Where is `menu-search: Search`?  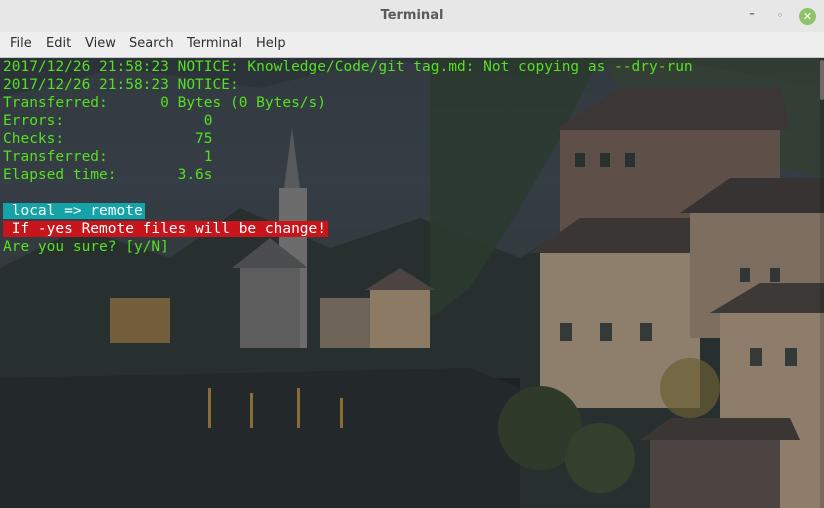
menu-search: Search is located at coordinates (151, 43).